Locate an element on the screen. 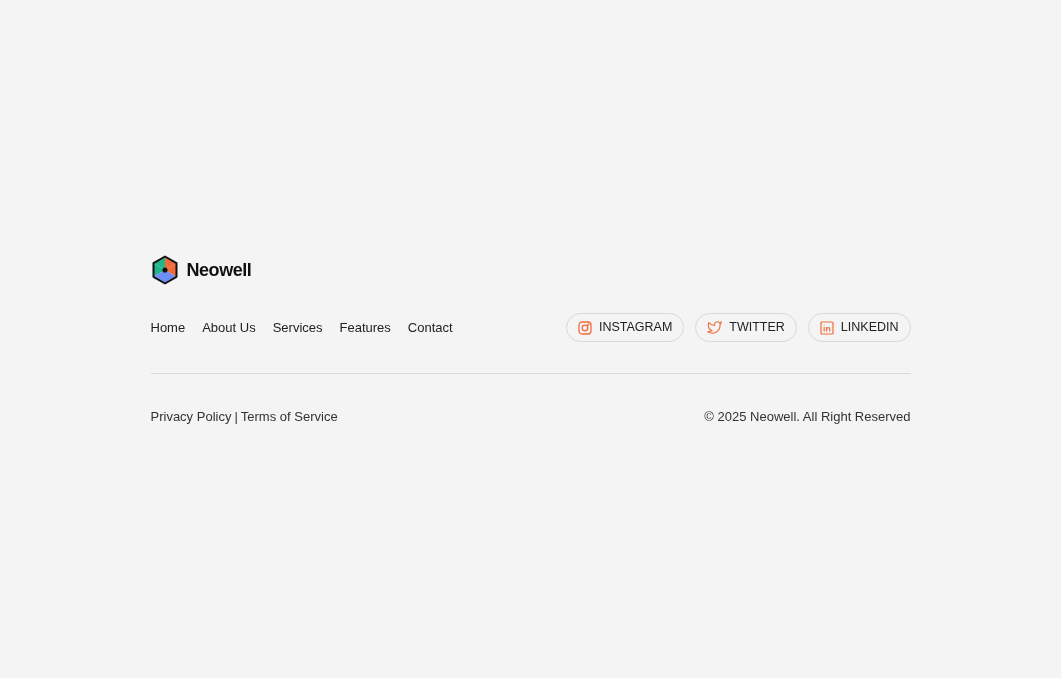 Image resolution: width=1061 pixels, height=678 pixels. hexagon-logo-icon is located at coordinates (164, 270).